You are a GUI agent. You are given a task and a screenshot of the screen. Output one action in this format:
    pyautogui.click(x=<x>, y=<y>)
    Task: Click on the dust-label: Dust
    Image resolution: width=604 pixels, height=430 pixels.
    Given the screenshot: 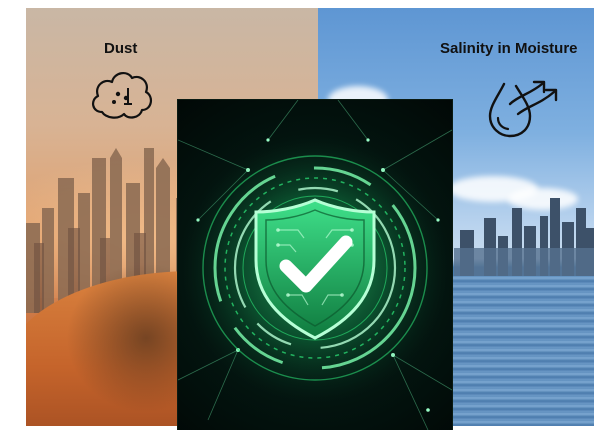 What is the action you would take?
    pyautogui.click(x=121, y=48)
    